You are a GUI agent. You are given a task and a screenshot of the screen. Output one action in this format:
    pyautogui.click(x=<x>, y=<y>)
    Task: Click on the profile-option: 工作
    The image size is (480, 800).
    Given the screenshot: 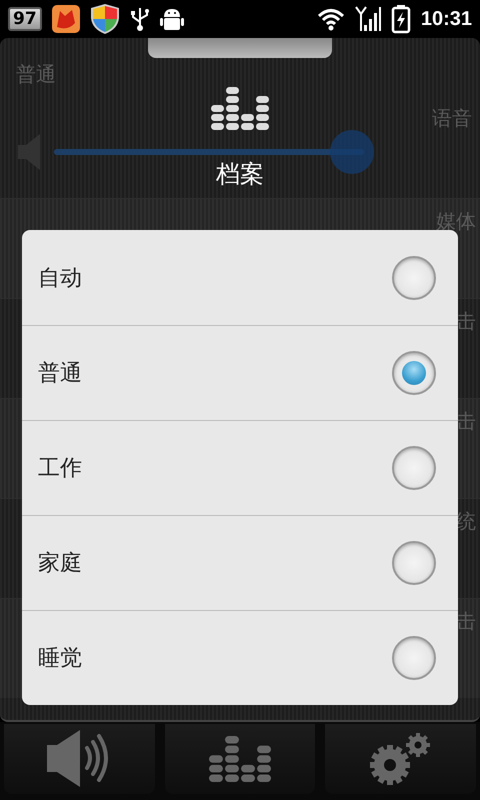 What is the action you would take?
    pyautogui.click(x=240, y=467)
    